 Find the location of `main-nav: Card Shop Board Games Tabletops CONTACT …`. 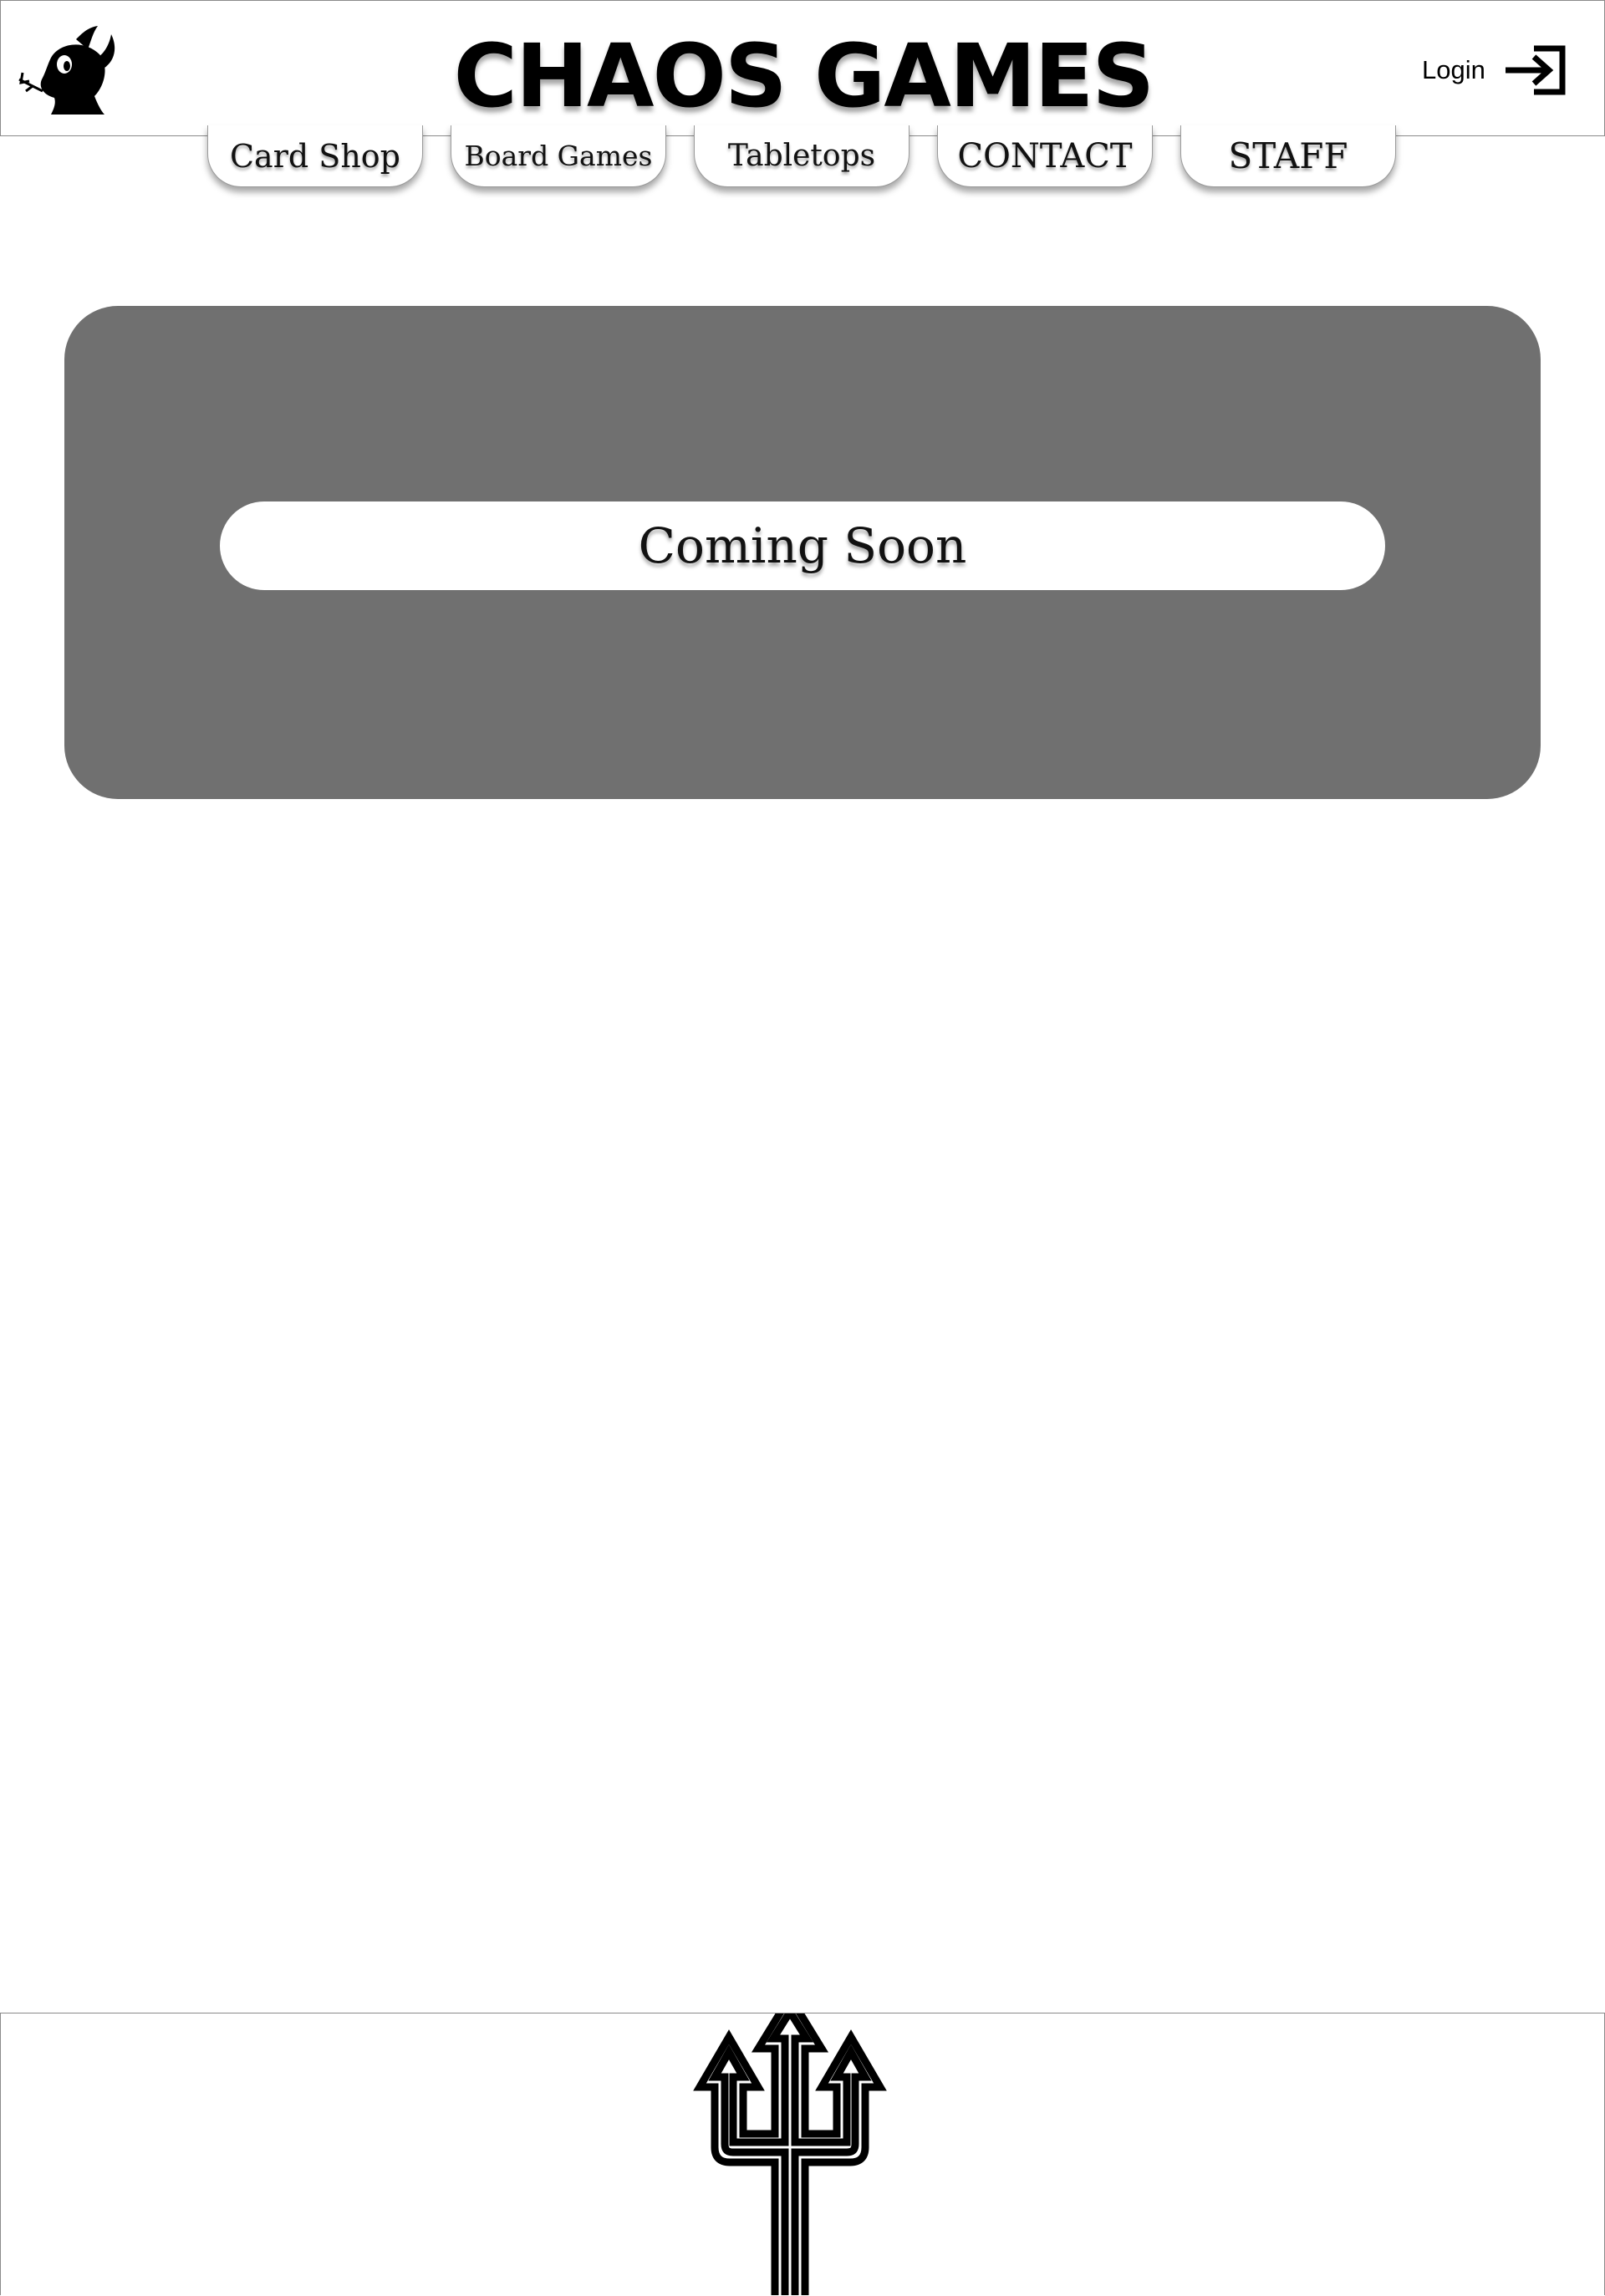

main-nav: Card Shop Board Games Tabletops CONTACT … is located at coordinates (802, 158).